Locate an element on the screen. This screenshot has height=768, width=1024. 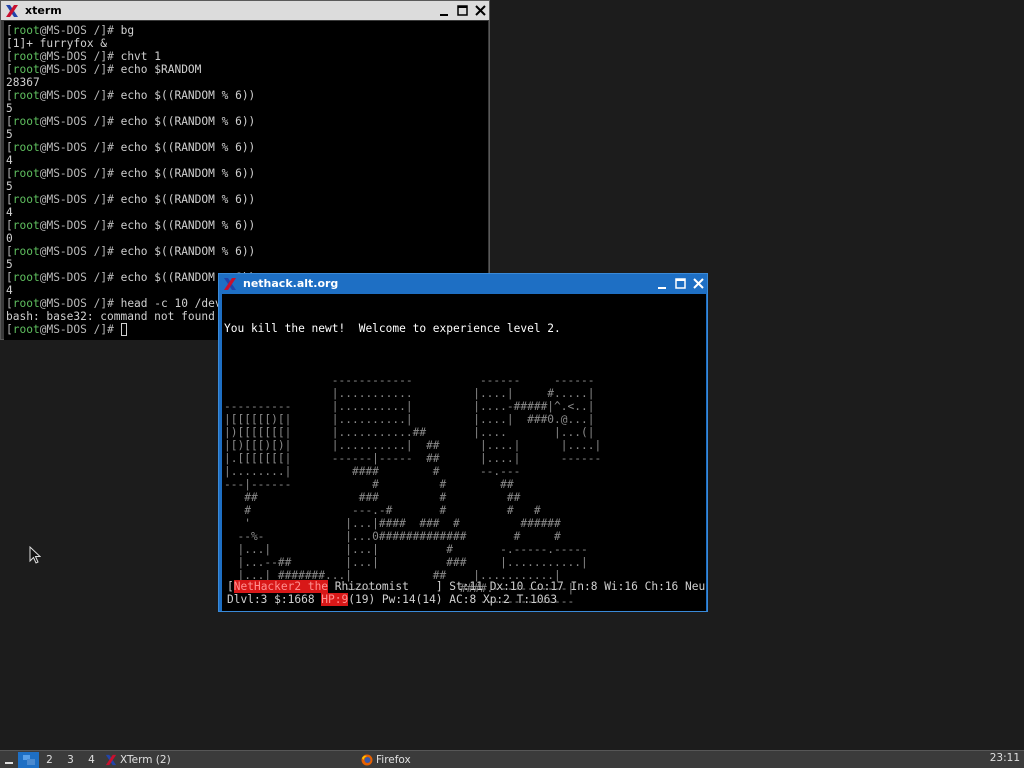
workspace-2: 2 is located at coordinates (49, 760).